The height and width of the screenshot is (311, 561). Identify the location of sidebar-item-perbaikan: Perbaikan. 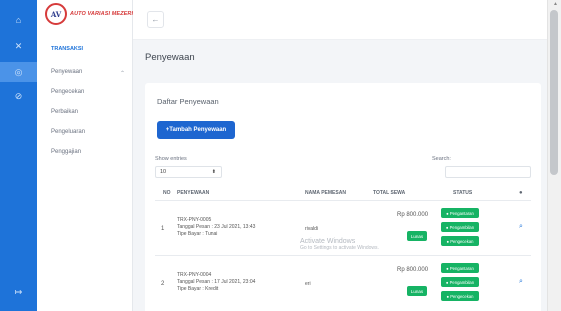
(64, 112).